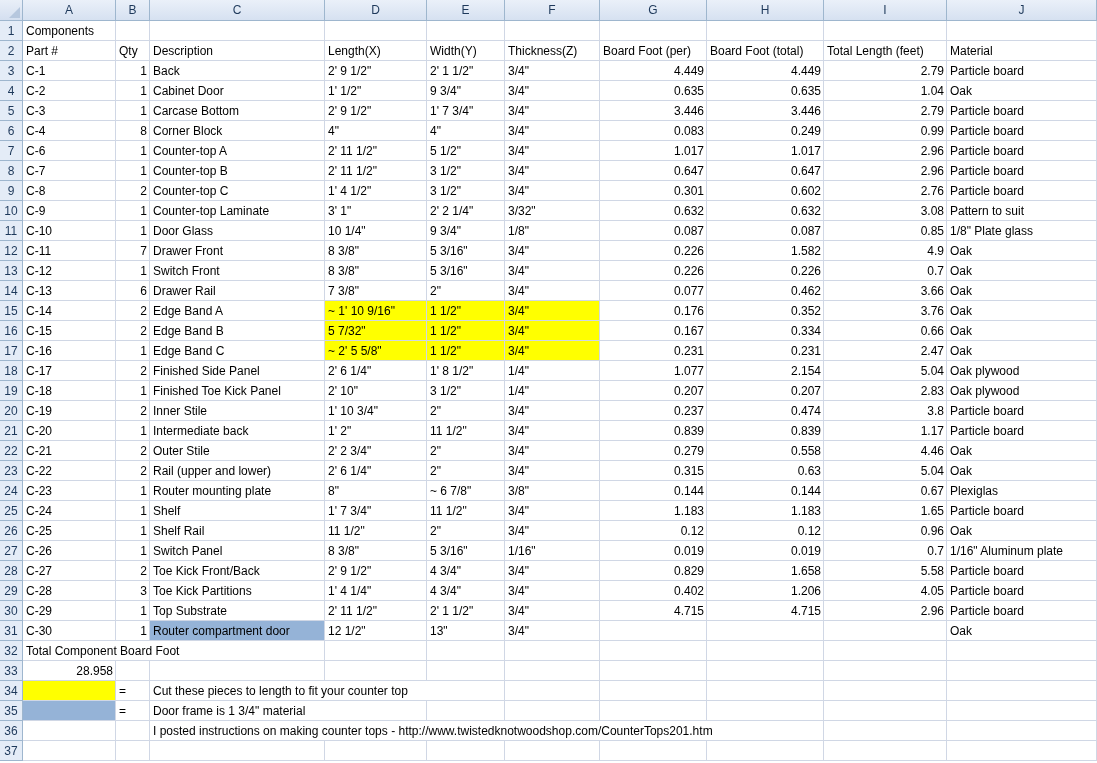 The height and width of the screenshot is (763, 1097). I want to click on row-header: 22, so click(11, 451).